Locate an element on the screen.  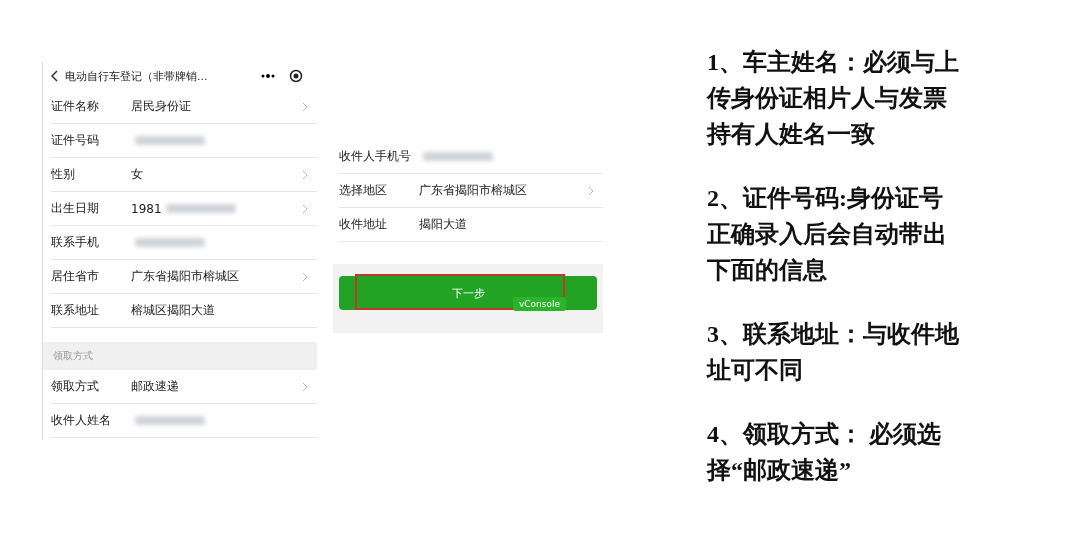
form-row: 选择地区 广东省揭阳市榕城区 is located at coordinates (471, 191).